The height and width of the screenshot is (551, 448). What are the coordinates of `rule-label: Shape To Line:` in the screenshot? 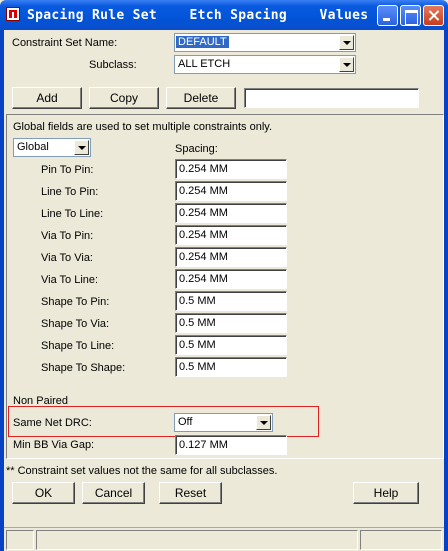 It's located at (78, 346).